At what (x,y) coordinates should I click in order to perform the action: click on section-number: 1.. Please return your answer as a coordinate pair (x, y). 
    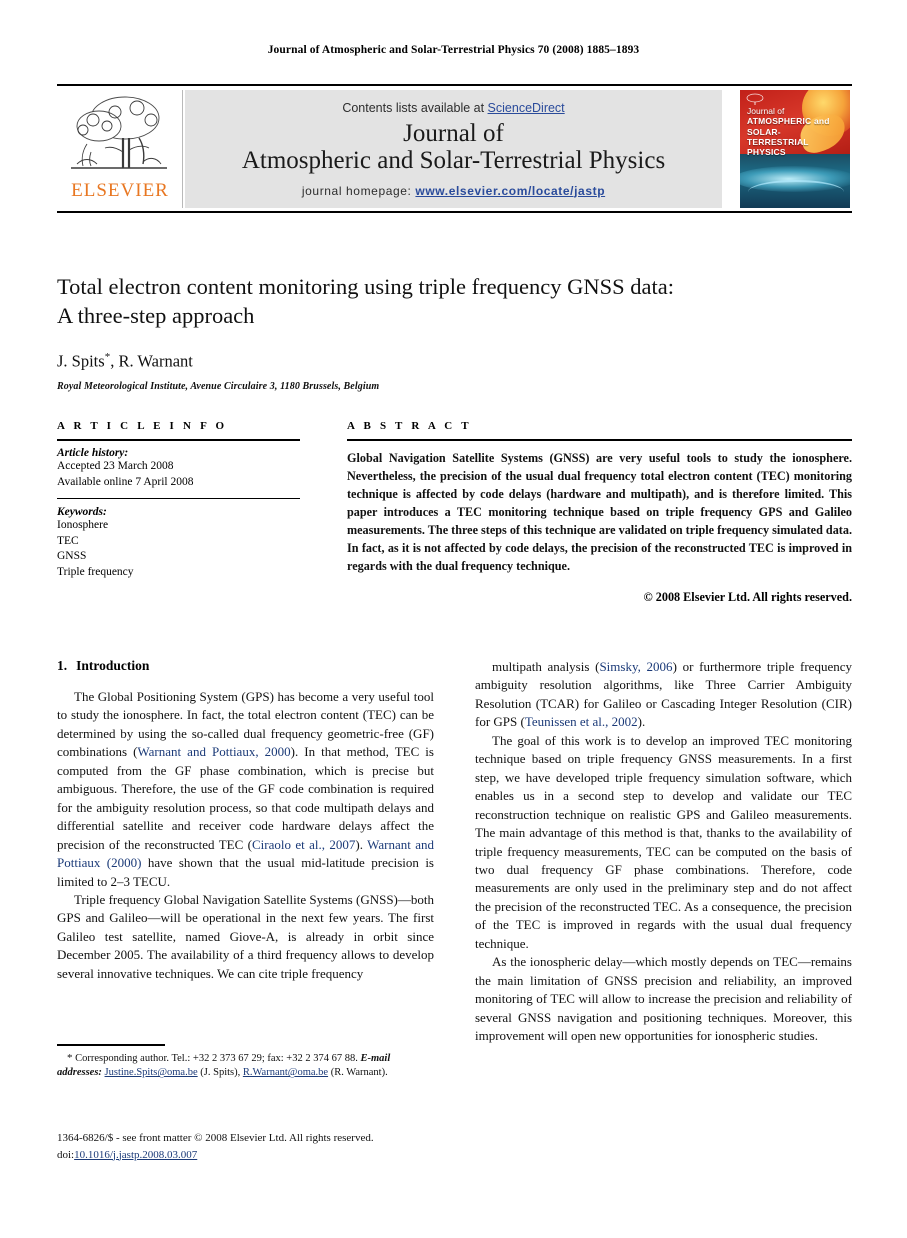
    Looking at the image, I should click on (62, 665).